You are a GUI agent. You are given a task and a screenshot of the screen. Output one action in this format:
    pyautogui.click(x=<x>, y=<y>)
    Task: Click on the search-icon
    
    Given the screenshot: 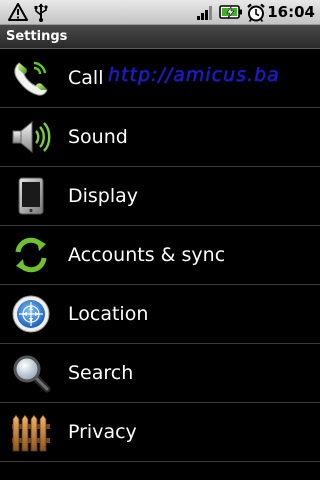 What is the action you would take?
    pyautogui.click(x=32, y=374)
    